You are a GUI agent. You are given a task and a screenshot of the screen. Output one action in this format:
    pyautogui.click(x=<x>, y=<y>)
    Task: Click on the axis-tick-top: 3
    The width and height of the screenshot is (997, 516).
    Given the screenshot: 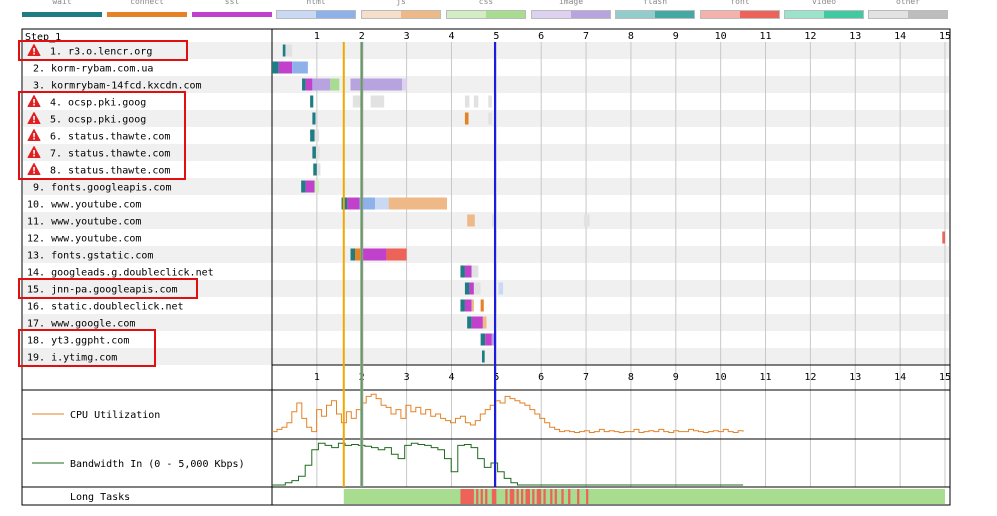 What is the action you would take?
    pyautogui.click(x=407, y=36)
    